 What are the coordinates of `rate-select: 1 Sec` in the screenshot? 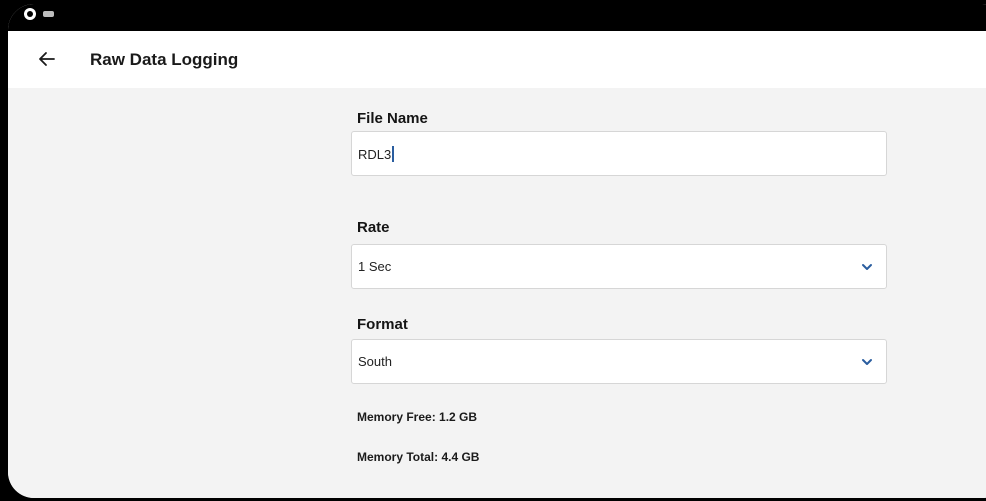 It's located at (619, 266).